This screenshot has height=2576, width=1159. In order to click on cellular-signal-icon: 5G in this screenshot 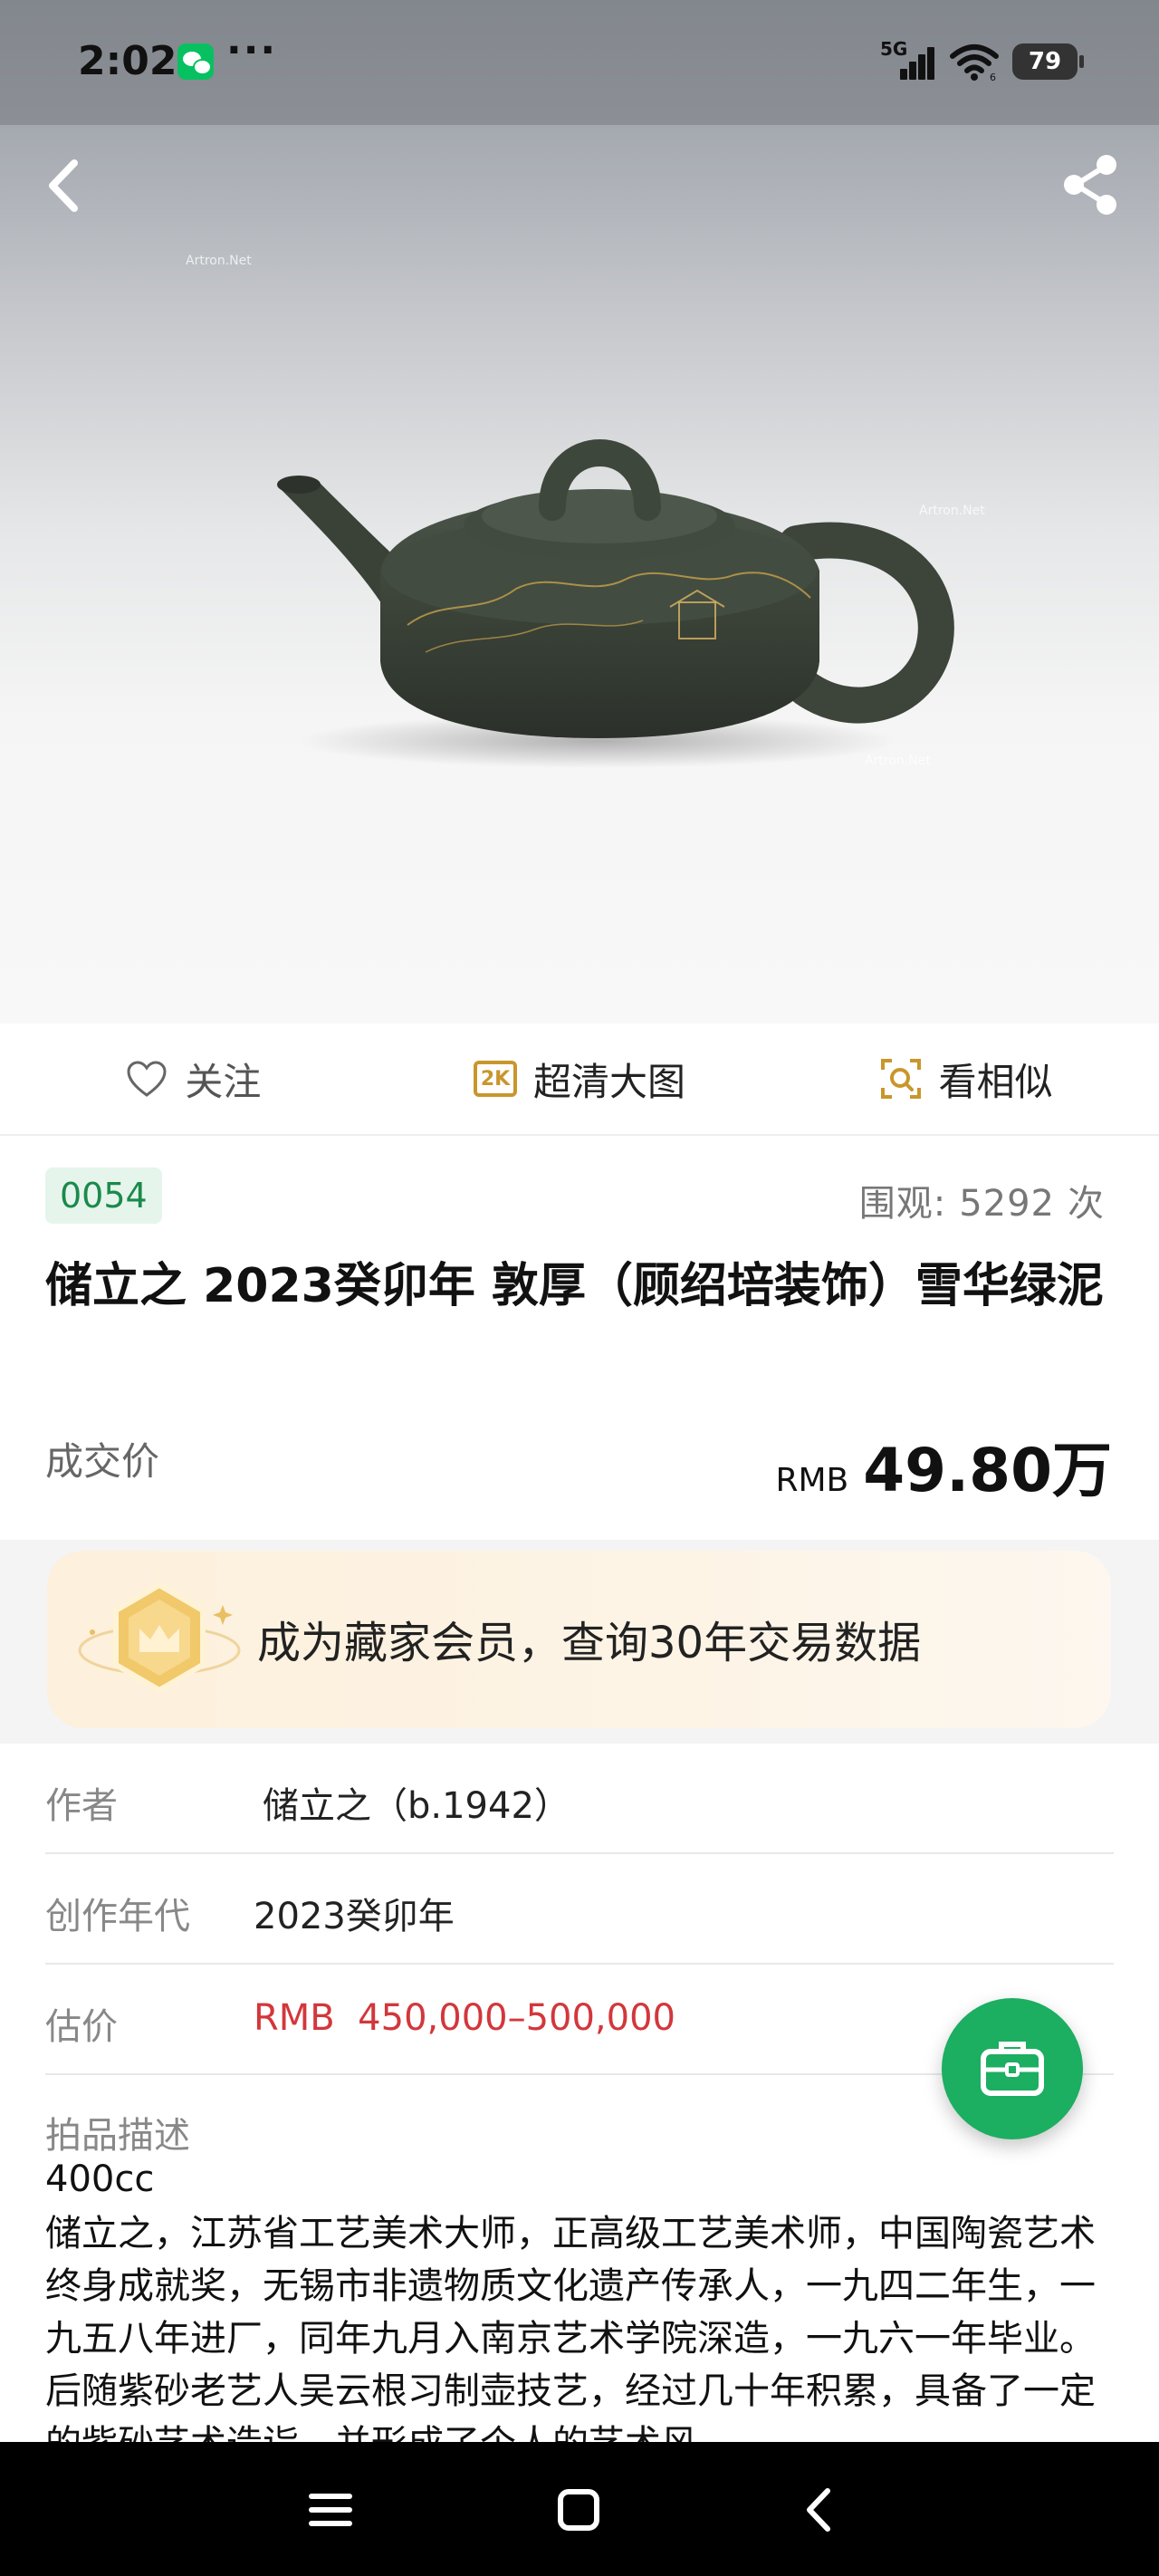, I will do `click(908, 60)`.